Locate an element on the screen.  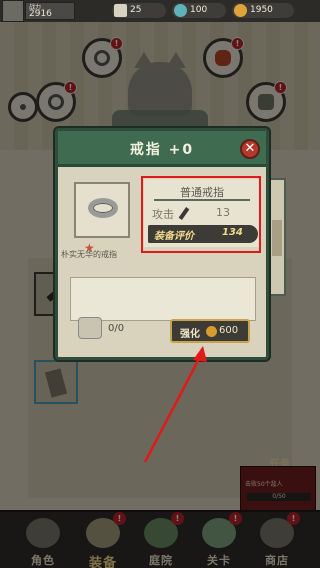
item-info-area is located at coordinates (163, 299).